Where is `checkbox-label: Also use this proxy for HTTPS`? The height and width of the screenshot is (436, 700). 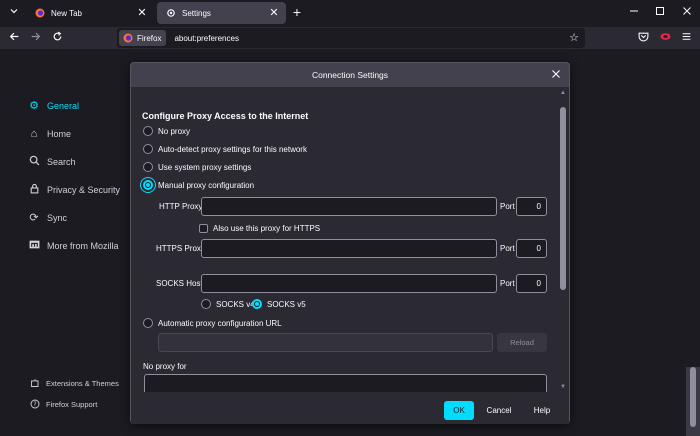 checkbox-label: Also use this proxy for HTTPS is located at coordinates (267, 228).